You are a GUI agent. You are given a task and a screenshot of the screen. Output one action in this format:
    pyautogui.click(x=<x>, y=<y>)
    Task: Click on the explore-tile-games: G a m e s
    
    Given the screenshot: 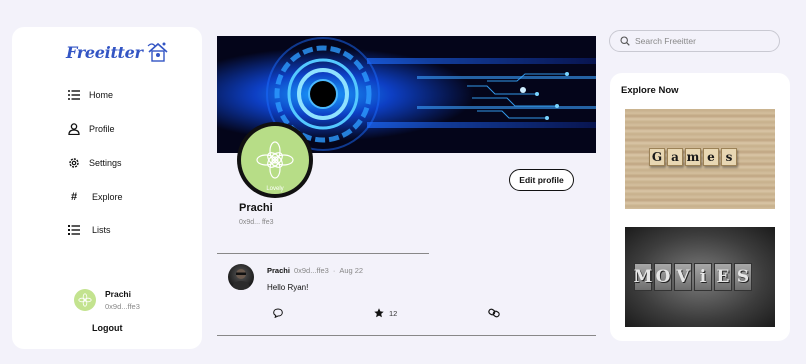 What is the action you would take?
    pyautogui.click(x=700, y=159)
    